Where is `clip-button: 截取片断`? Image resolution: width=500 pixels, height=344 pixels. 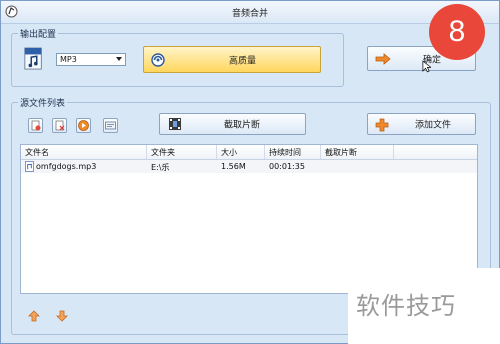 clip-button: 截取片断 is located at coordinates (232, 124).